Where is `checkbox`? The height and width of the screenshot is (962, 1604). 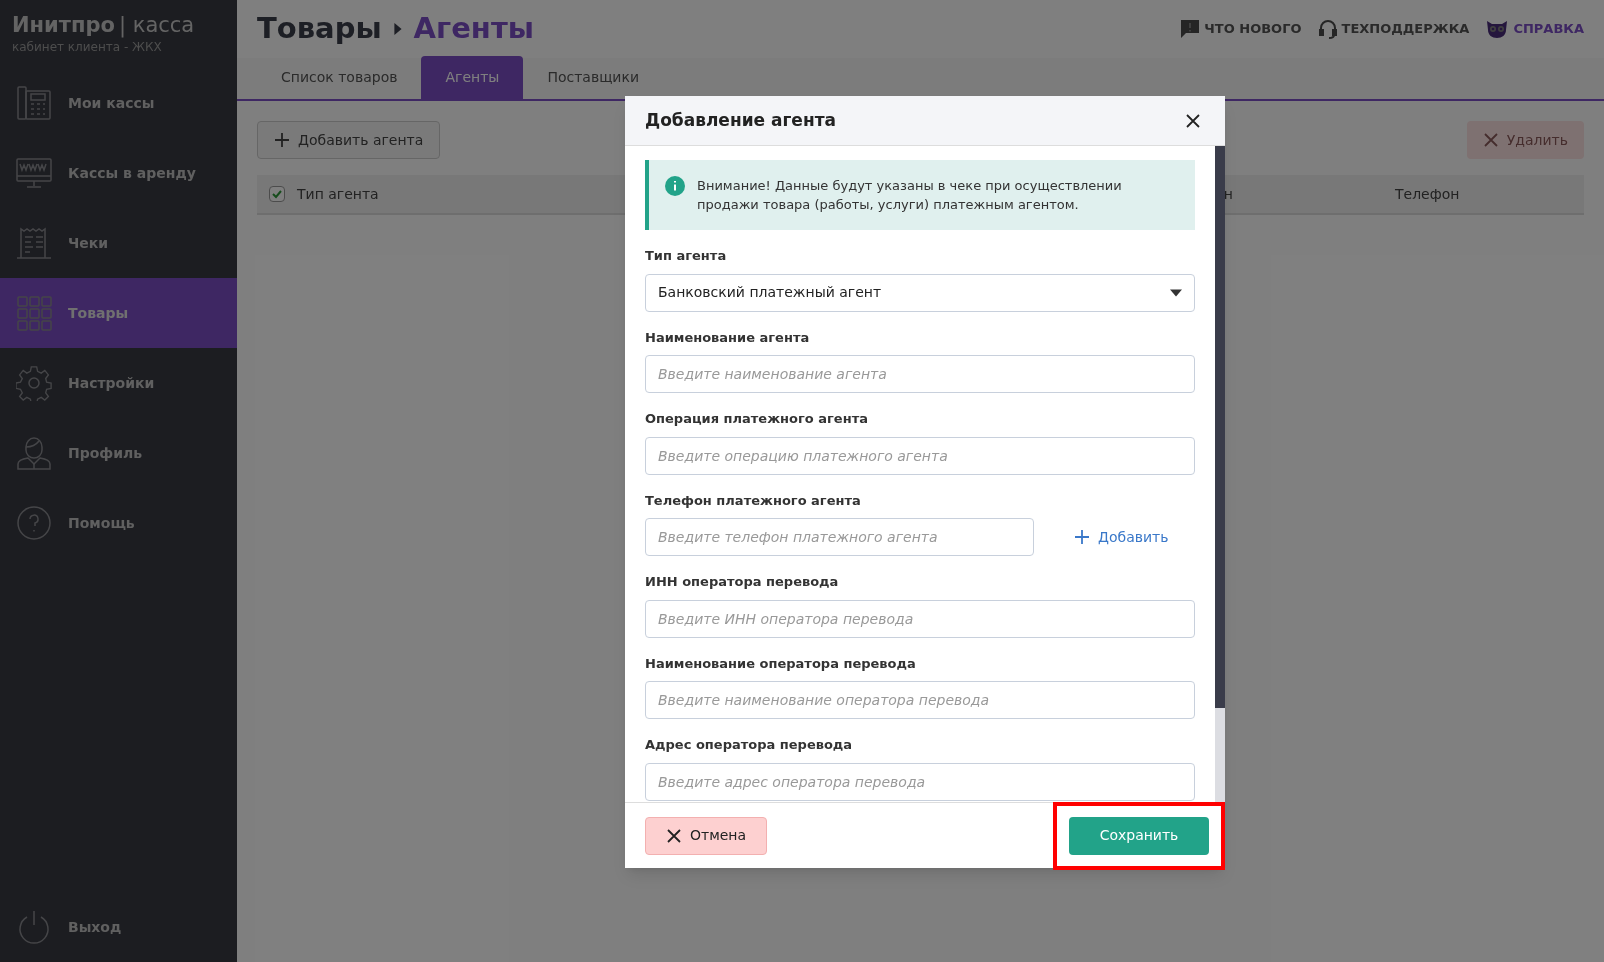 checkbox is located at coordinates (277, 194).